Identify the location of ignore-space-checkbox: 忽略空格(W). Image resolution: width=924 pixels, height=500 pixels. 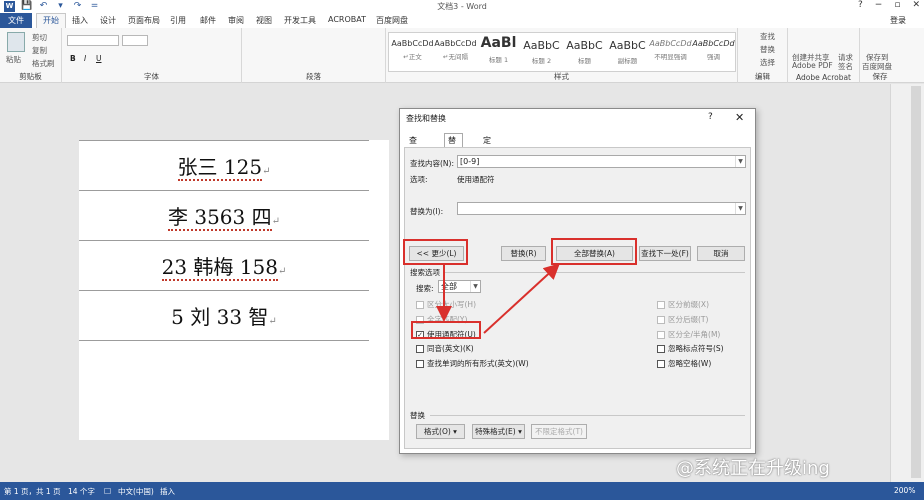
(684, 363).